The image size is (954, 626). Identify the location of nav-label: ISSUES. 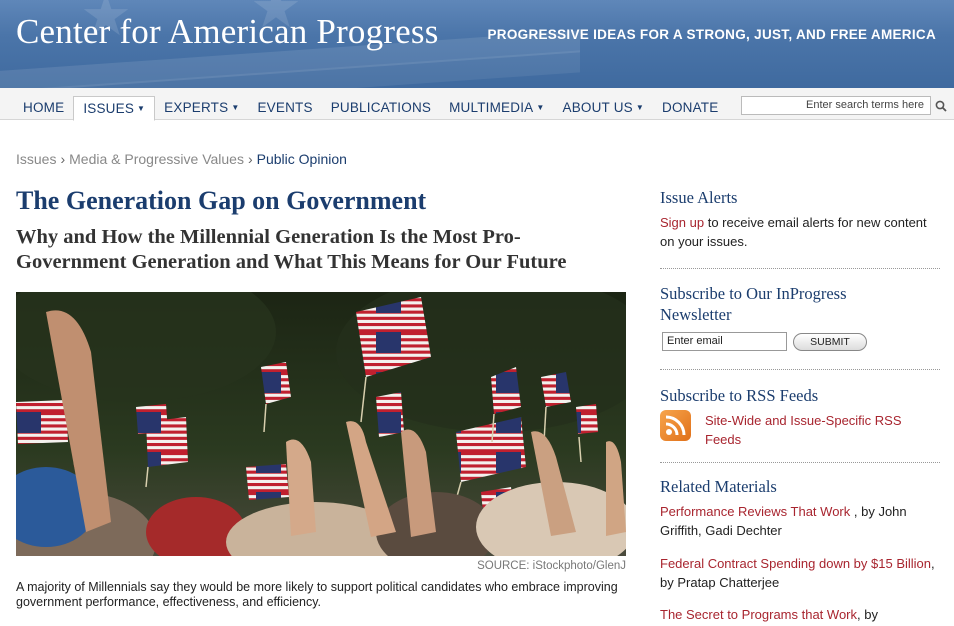
(109, 108).